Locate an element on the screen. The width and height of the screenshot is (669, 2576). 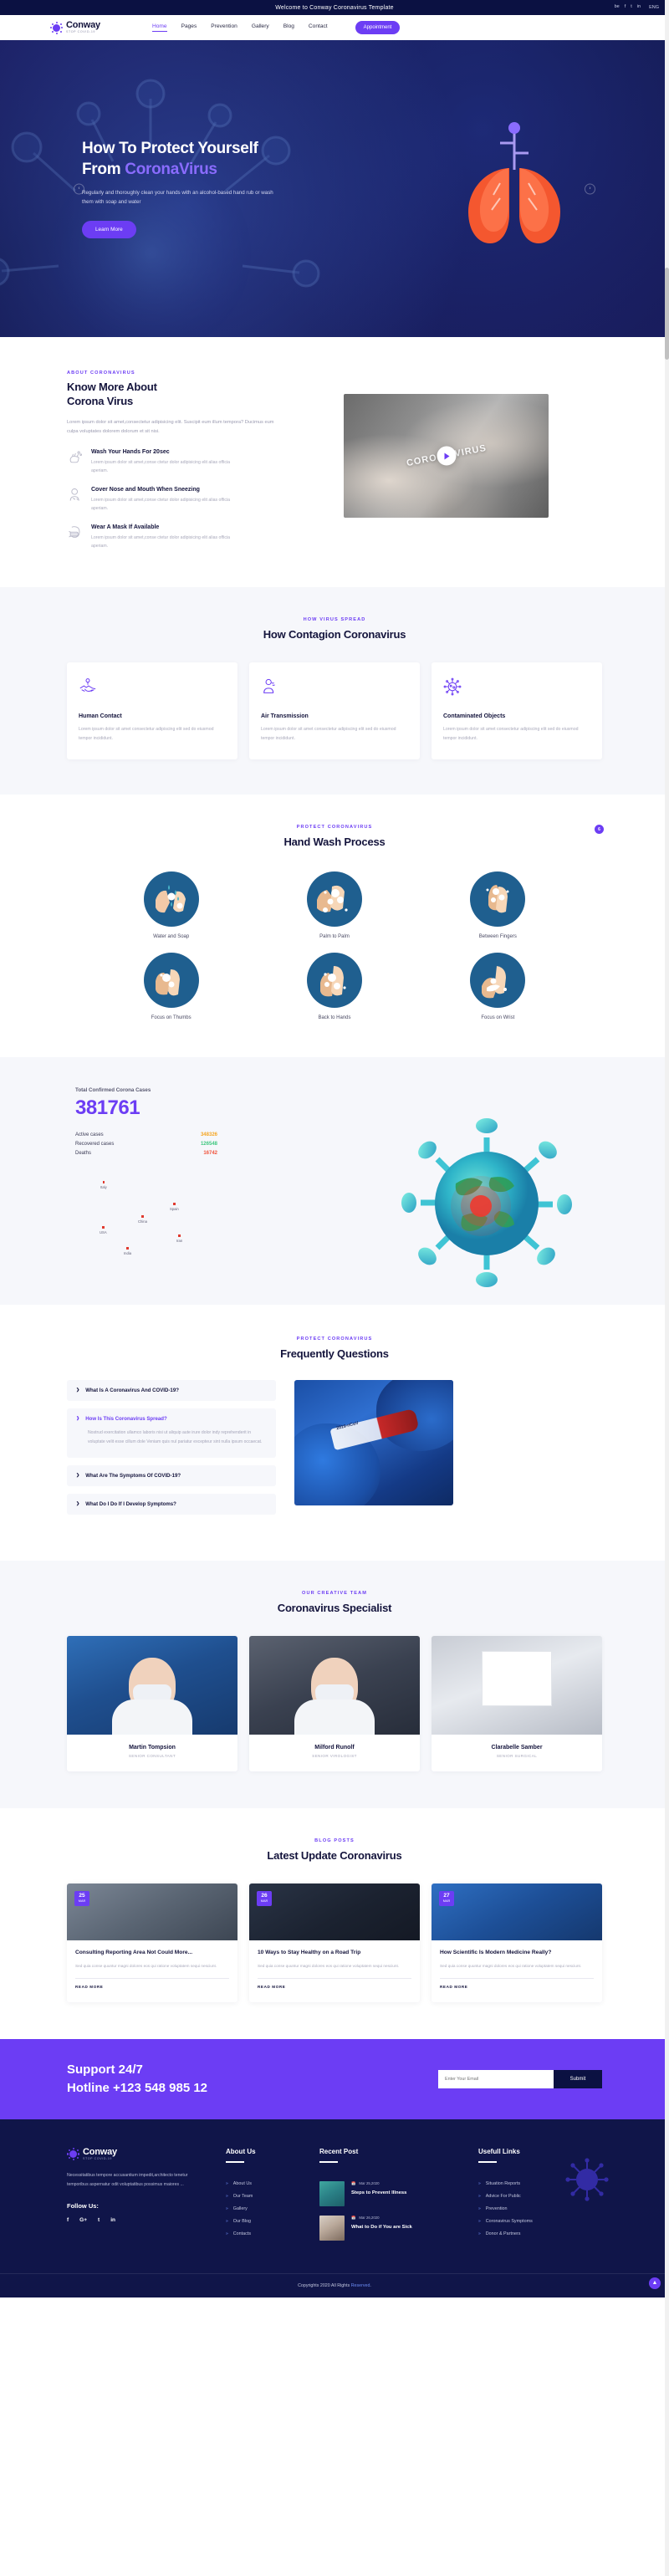
faq-question: ❱ How Is This Coronavirus Spread? is located at coordinates (172, 1419).